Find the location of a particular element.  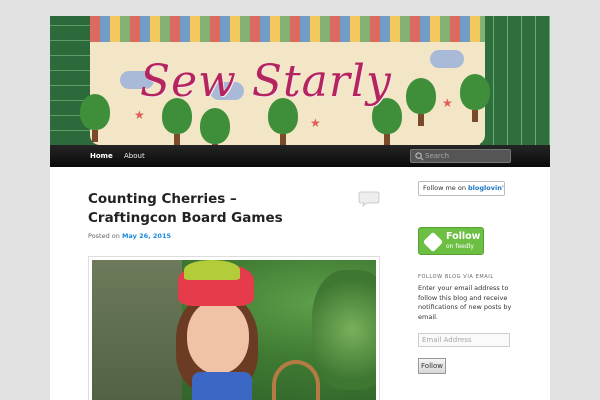

post-meta: Posted on May 26, 2015 is located at coordinates (129, 236).